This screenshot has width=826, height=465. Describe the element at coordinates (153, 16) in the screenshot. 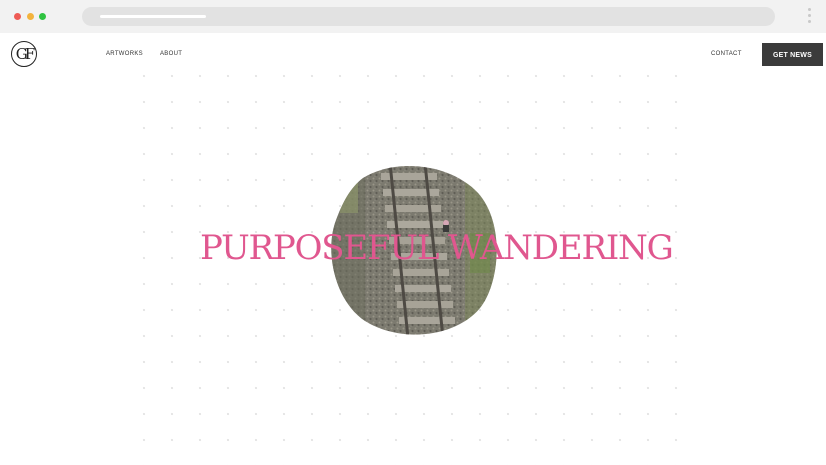

I see `address-bar-placeholder` at that location.